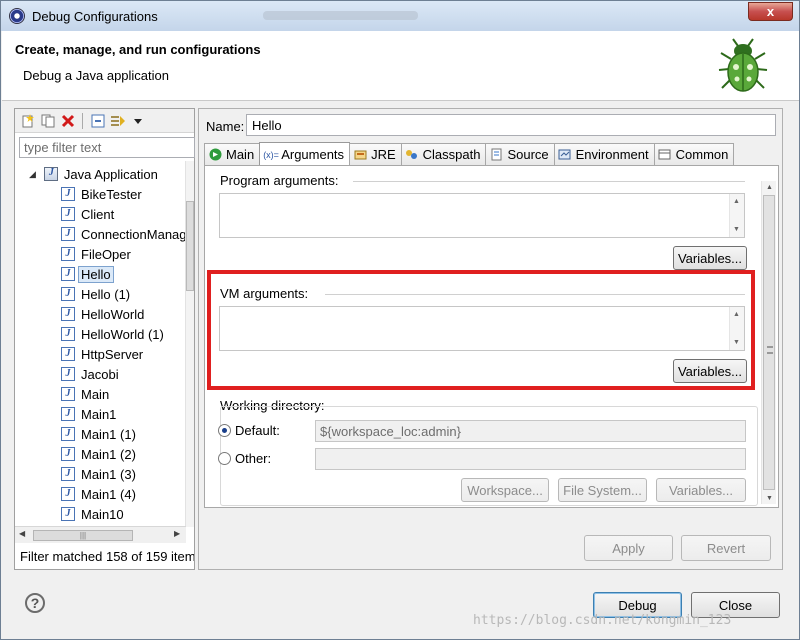 The width and height of the screenshot is (800, 640). What do you see at coordinates (102, 354) in the screenshot?
I see `tree-item: J HttpServer` at bounding box center [102, 354].